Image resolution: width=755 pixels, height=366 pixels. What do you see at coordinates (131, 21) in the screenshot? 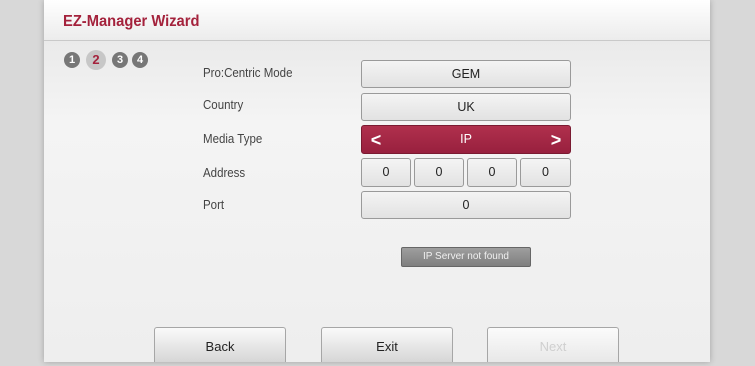
I see `window-title: EZ-Manager Wizard` at bounding box center [131, 21].